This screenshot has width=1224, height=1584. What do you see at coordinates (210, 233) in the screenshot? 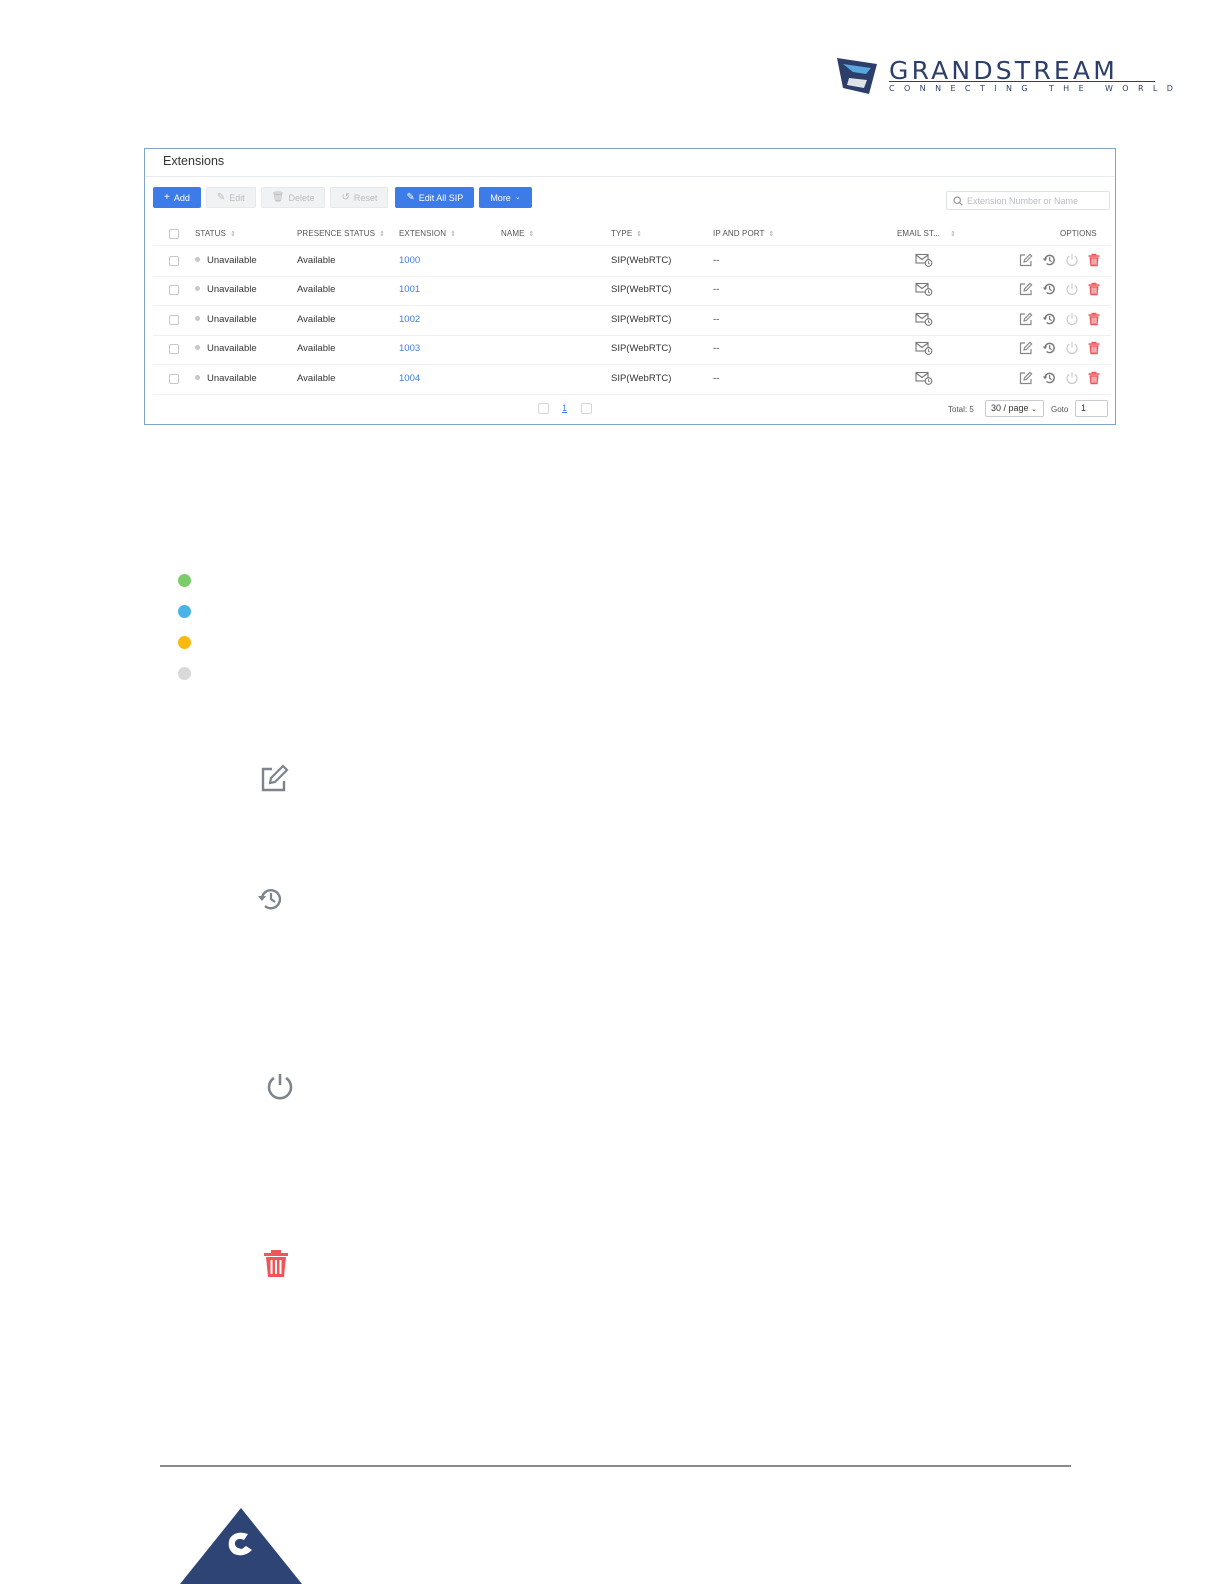
I see `column-status-label: STATUS` at bounding box center [210, 233].